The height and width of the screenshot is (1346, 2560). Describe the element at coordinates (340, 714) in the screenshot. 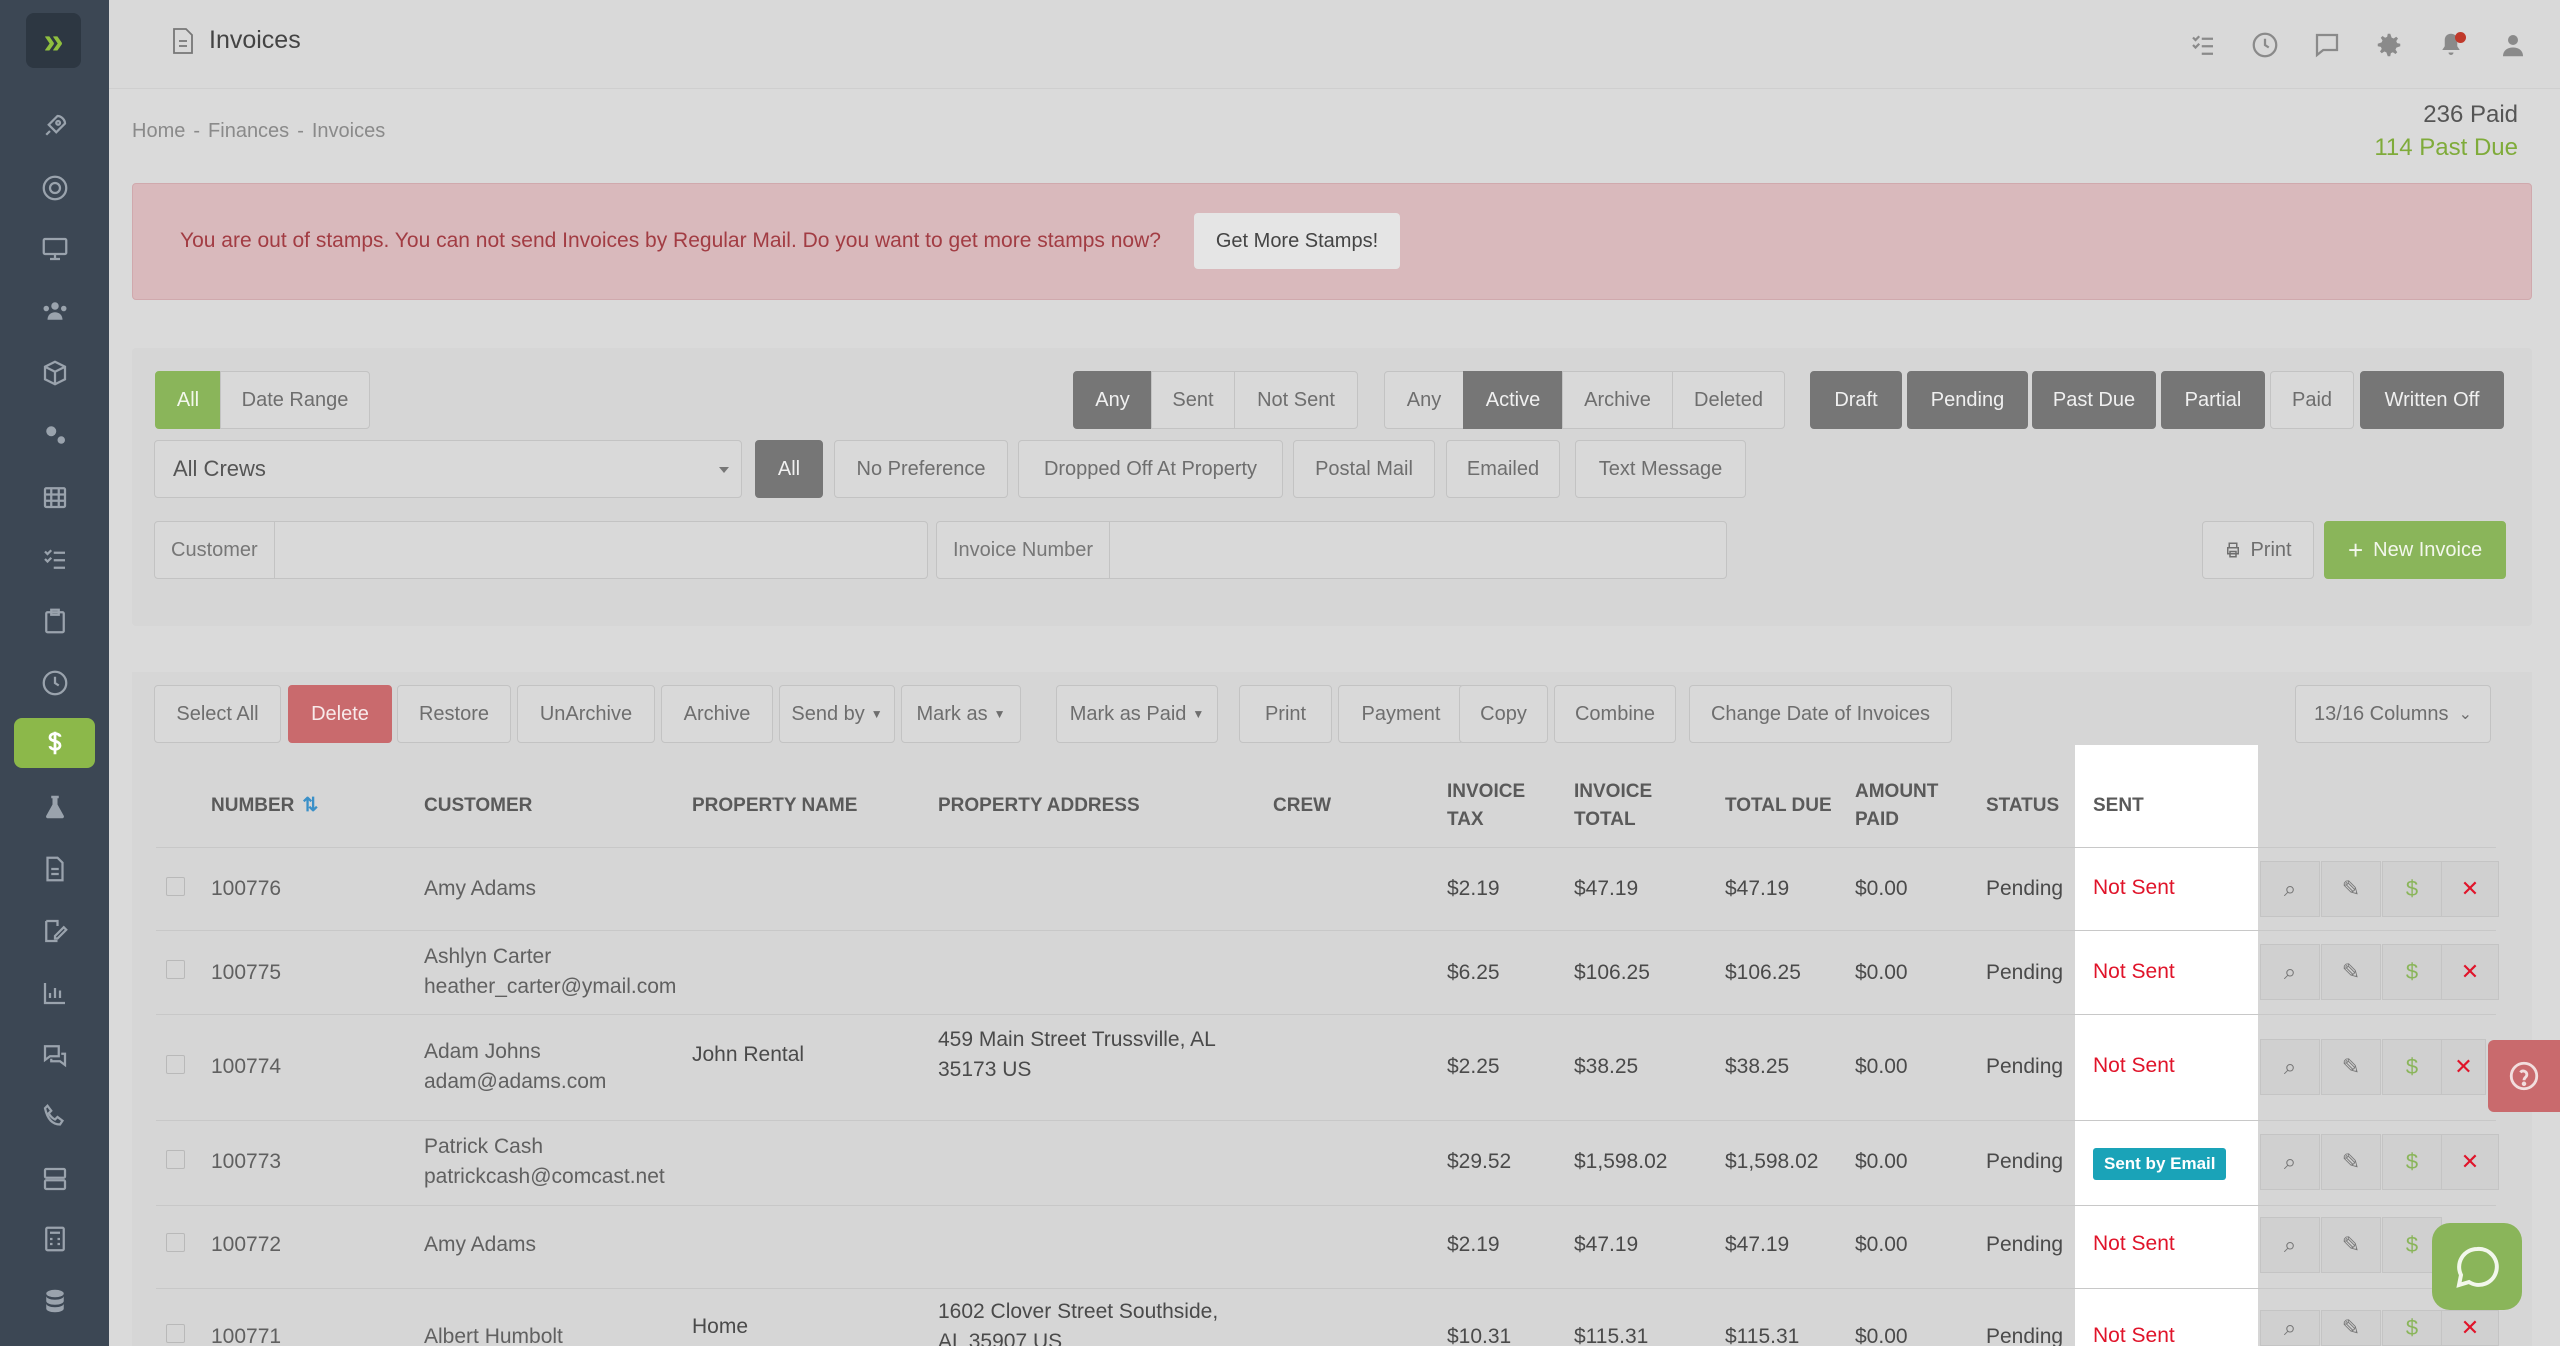

I see `delete-button: Delete` at that location.